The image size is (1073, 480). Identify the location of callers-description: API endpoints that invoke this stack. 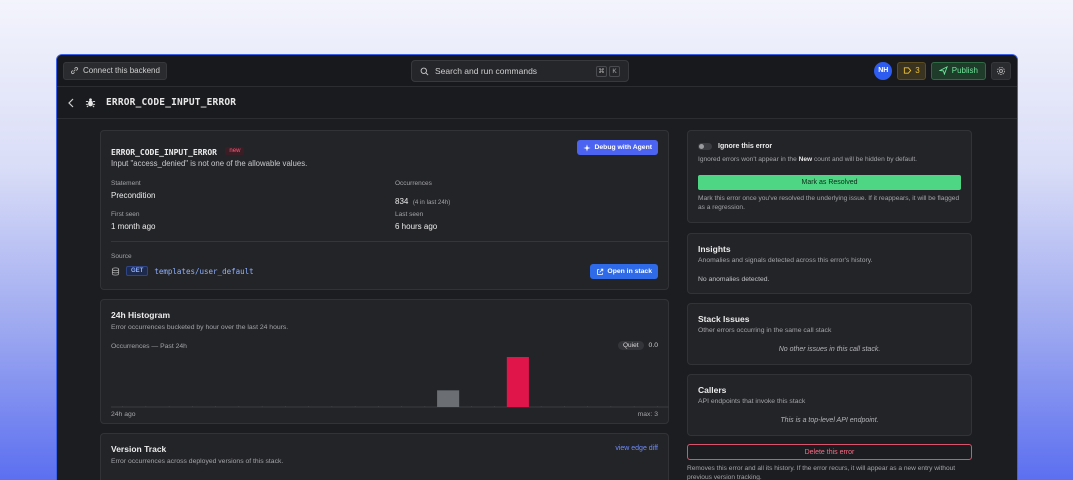
(752, 401).